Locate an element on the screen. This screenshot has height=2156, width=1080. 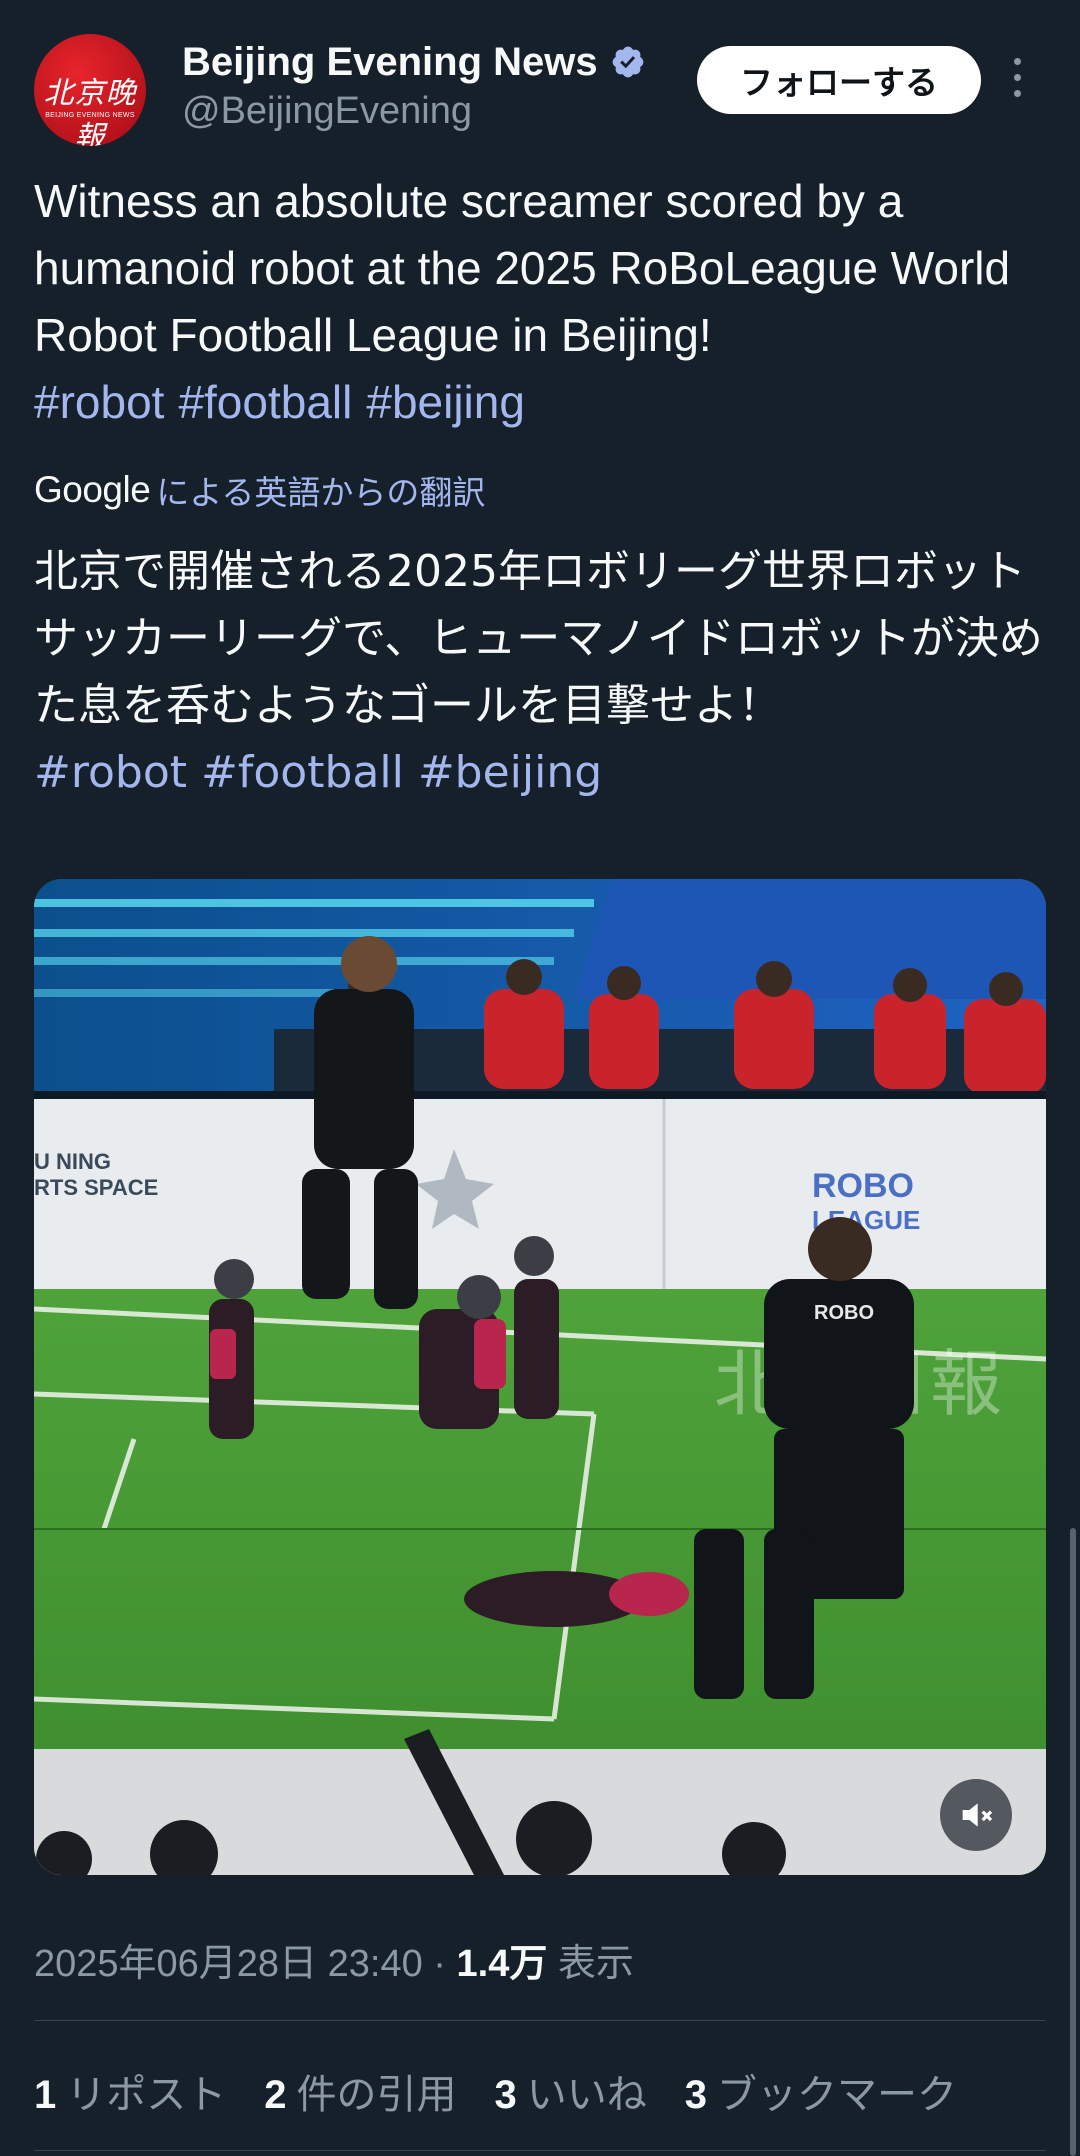
likes-count: 3 is located at coordinates (505, 2095).